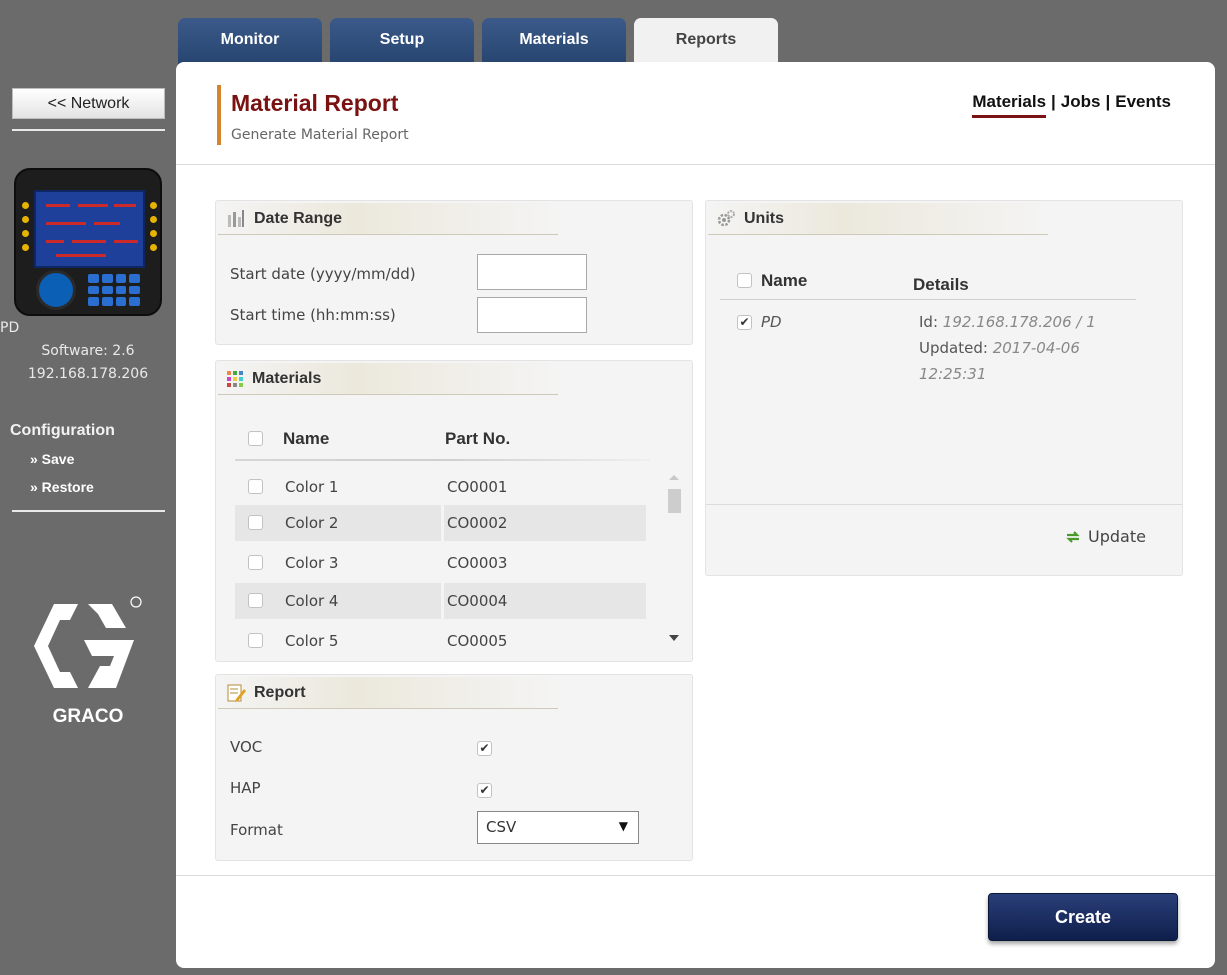 This screenshot has height=975, width=1227. What do you see at coordinates (726, 217) in the screenshot?
I see `gear-icon` at bounding box center [726, 217].